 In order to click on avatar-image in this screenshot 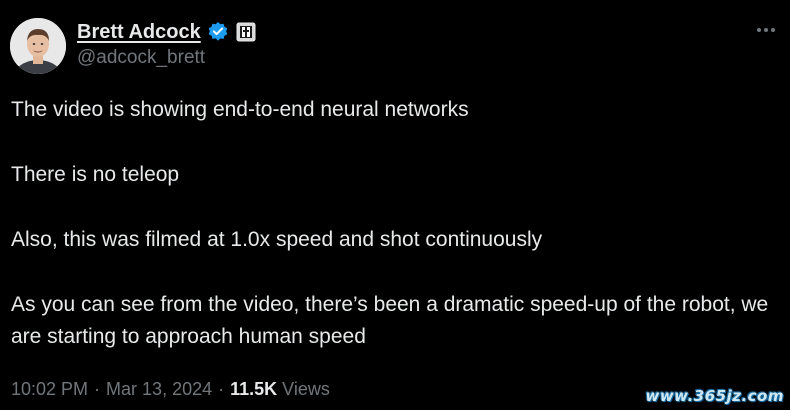, I will do `click(38, 46)`.